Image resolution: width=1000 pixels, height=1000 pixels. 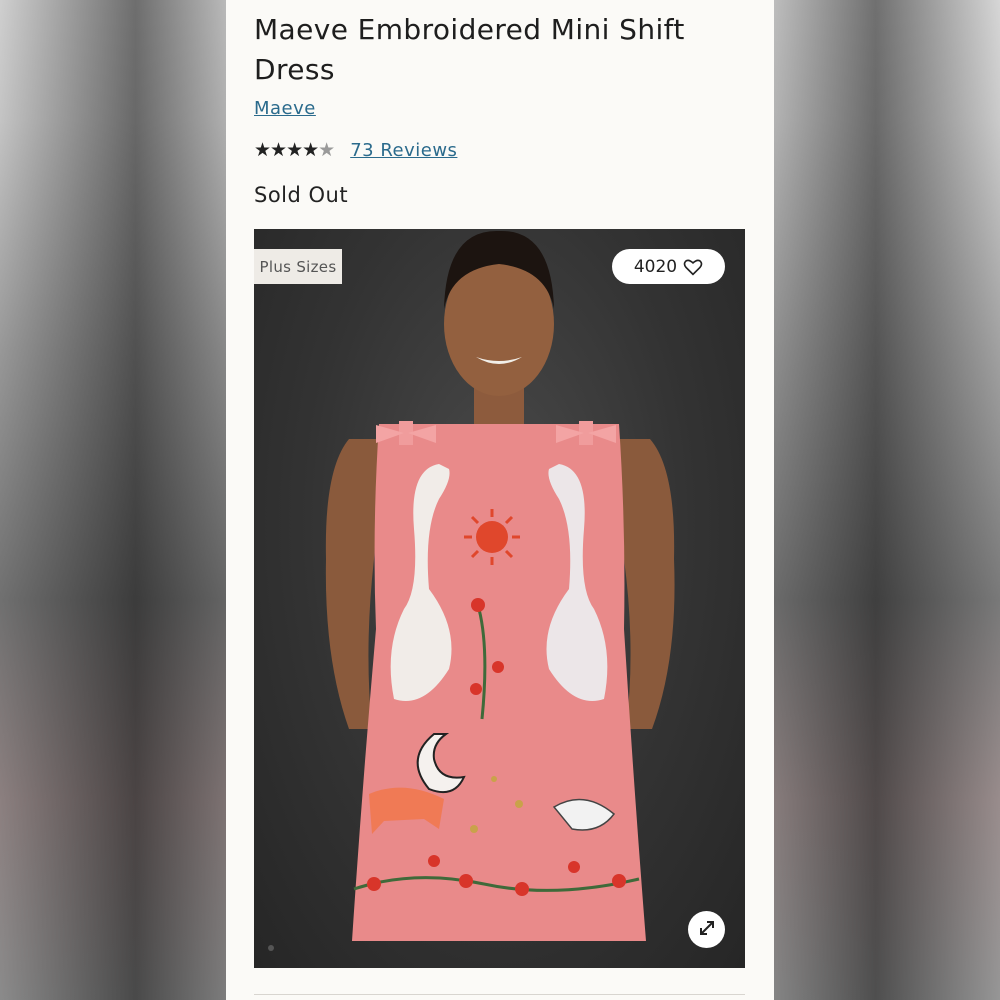 I want to click on plus-sizes-badge: Plus Sizes, so click(x=298, y=266).